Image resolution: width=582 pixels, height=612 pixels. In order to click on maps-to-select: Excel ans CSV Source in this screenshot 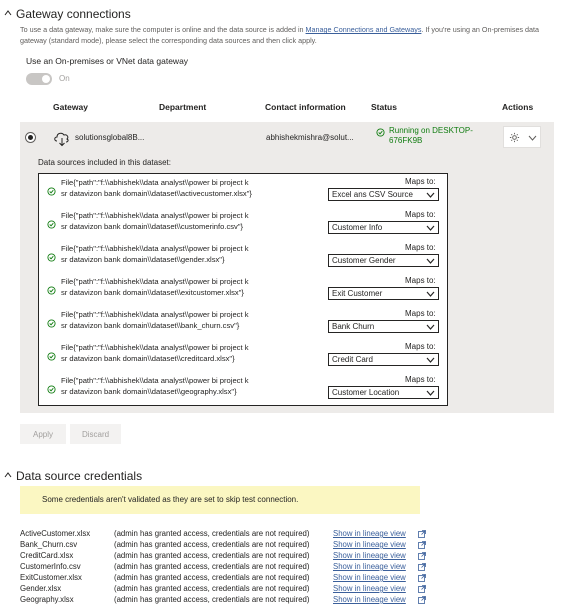, I will do `click(383, 194)`.